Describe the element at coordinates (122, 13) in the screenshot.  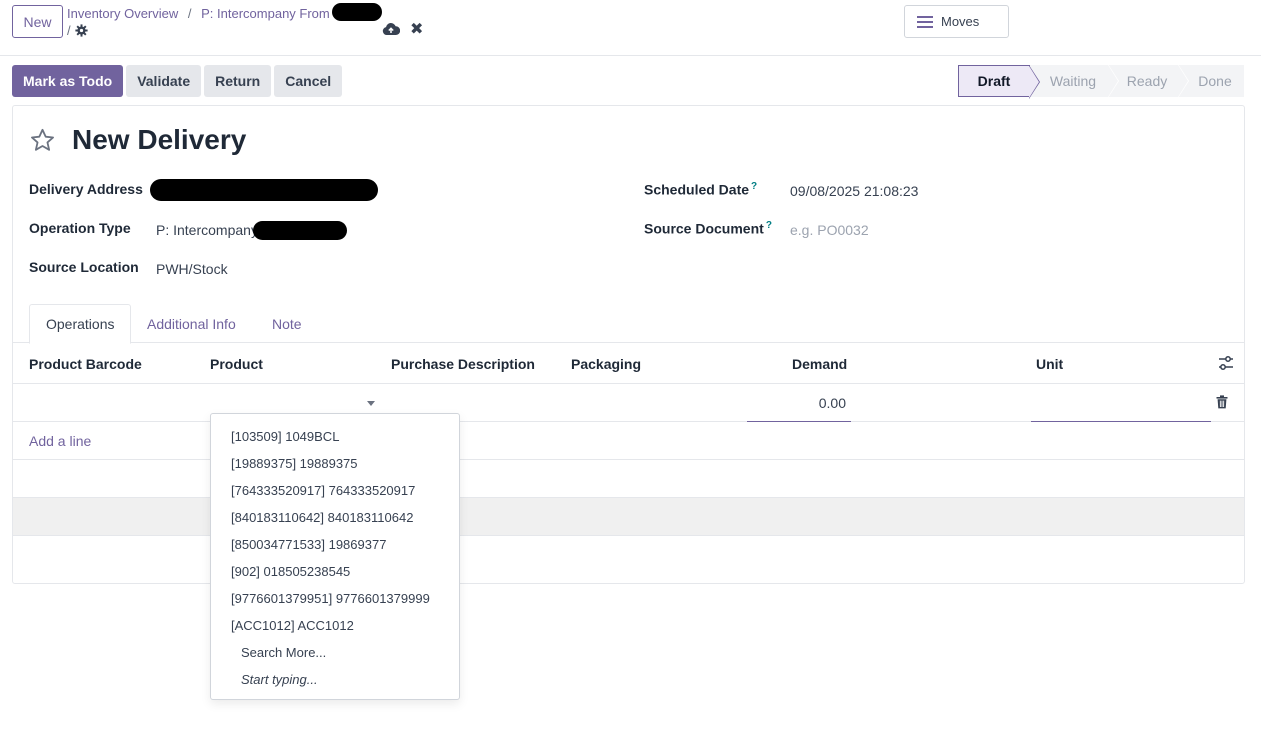
I see `breadcrumb-inventory-overview: Inventory Overview` at that location.